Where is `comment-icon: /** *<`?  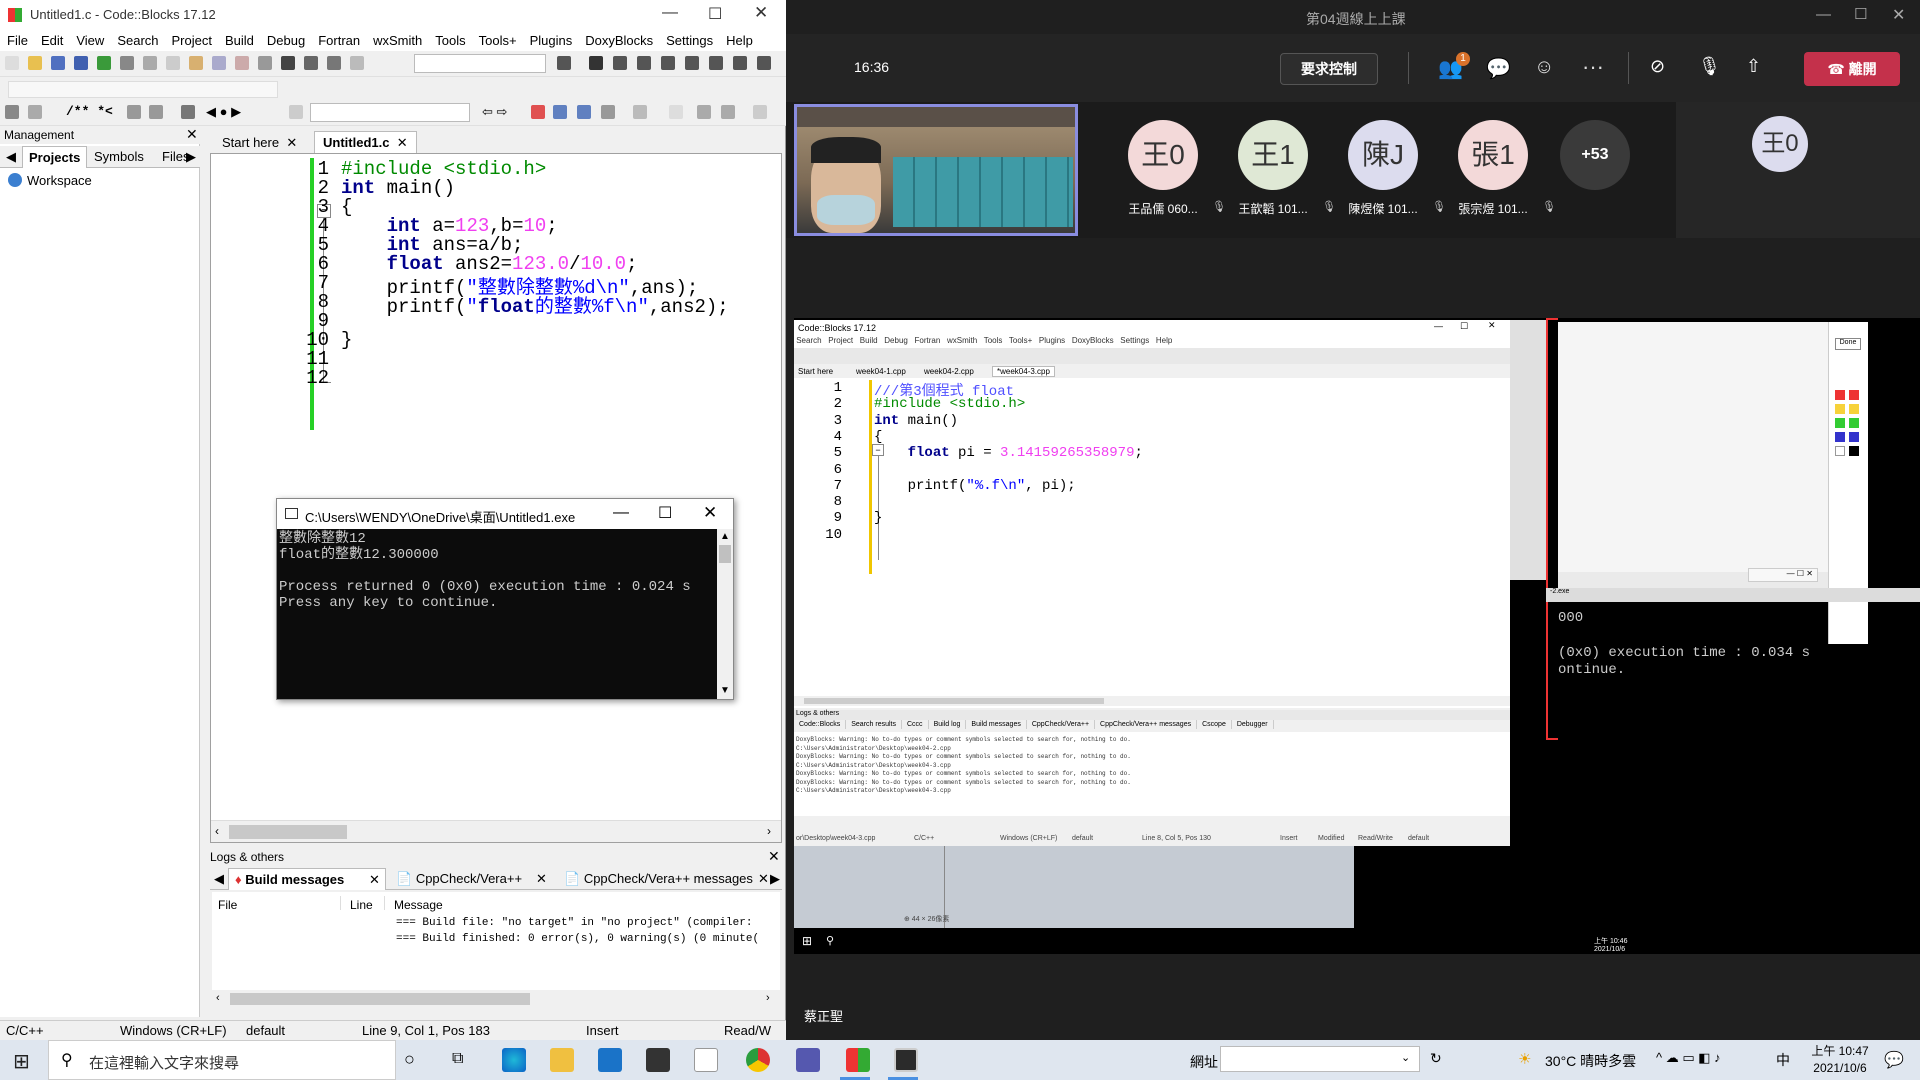 comment-icon: /** *< is located at coordinates (89, 111).